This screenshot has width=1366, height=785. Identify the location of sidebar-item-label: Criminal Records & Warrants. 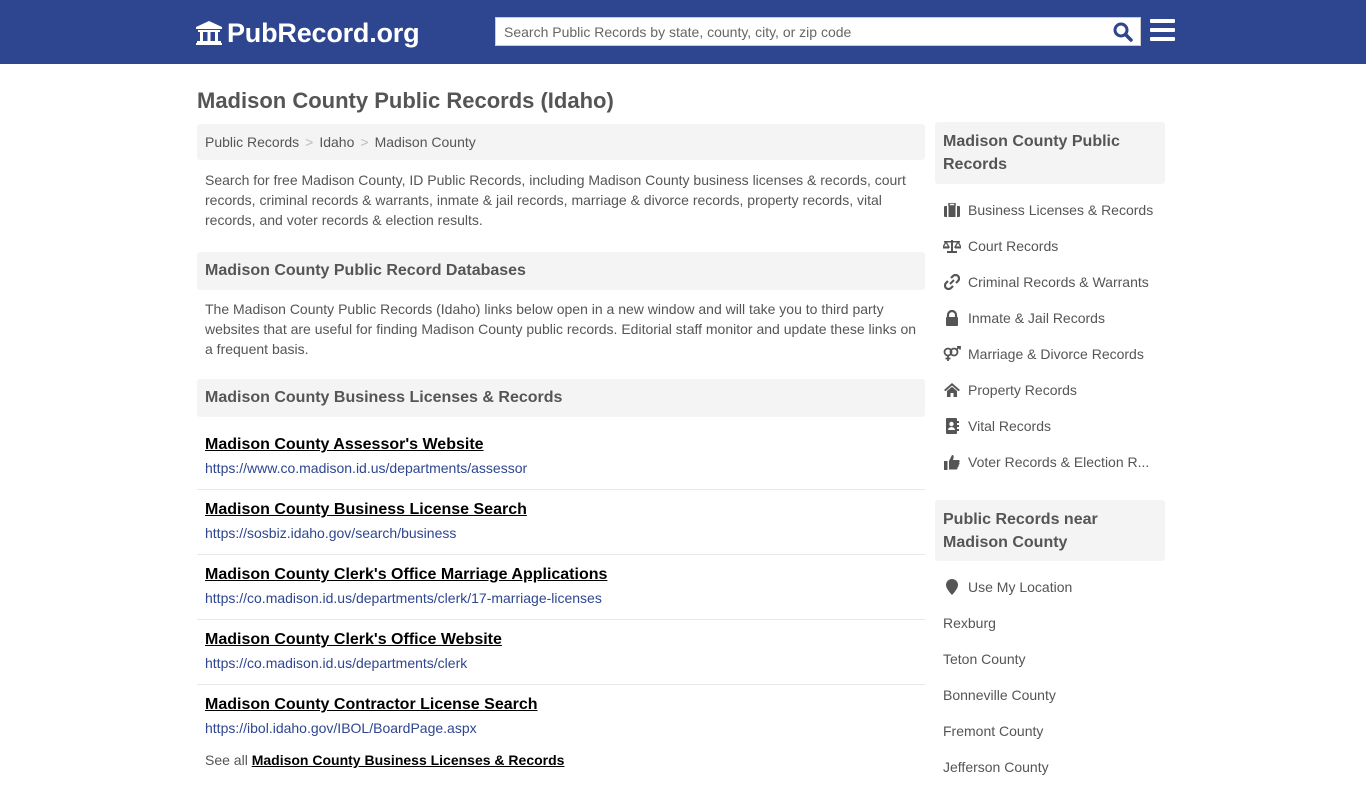
(1058, 282).